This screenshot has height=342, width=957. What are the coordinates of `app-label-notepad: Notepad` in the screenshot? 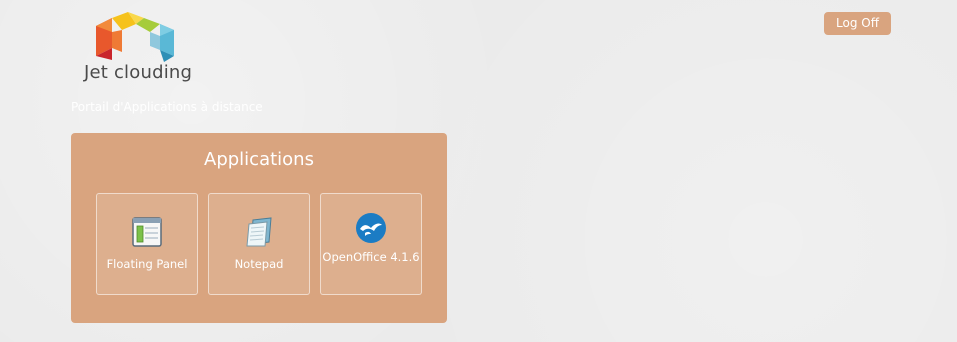 It's located at (259, 264).